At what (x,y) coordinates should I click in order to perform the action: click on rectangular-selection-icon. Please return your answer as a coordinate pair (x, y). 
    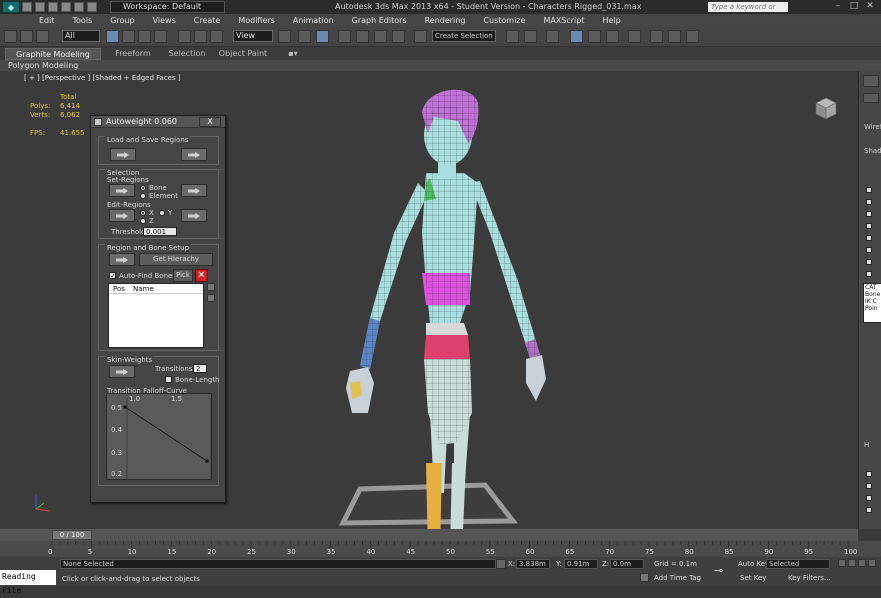
    Looking at the image, I should click on (144, 36).